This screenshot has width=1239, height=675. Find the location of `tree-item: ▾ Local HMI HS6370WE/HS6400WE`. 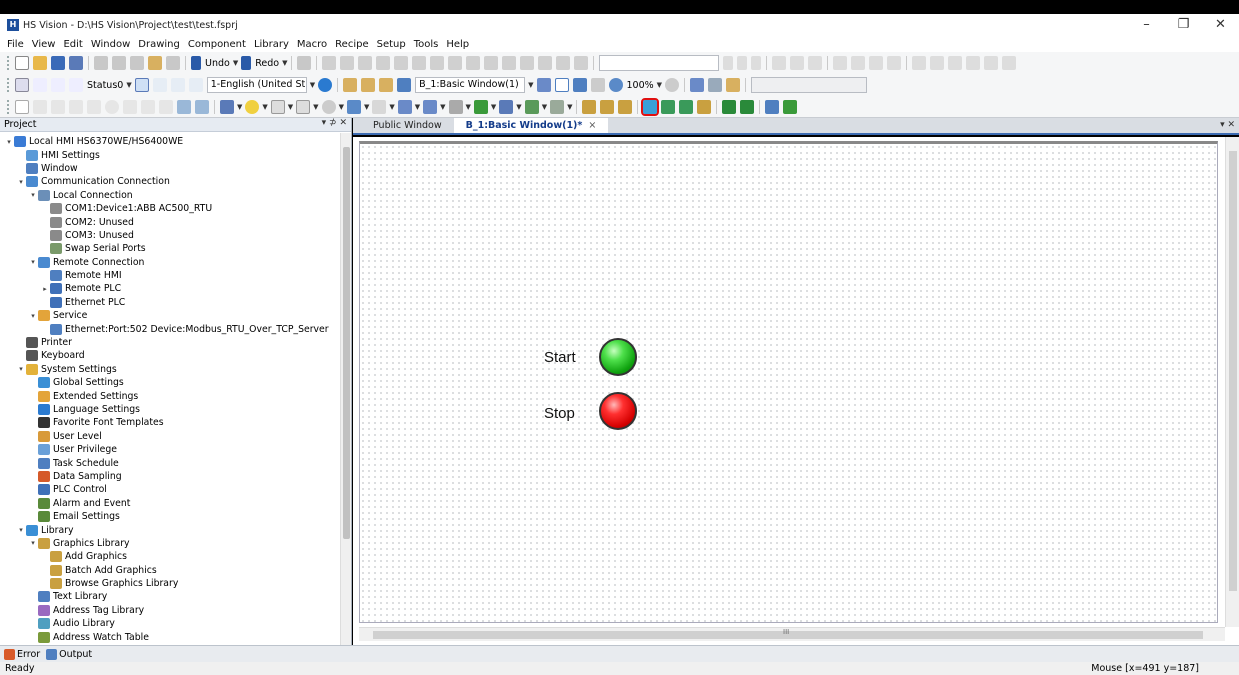

tree-item: ▾ Local HMI HS6370WE/HS6400WE is located at coordinates (170, 141).